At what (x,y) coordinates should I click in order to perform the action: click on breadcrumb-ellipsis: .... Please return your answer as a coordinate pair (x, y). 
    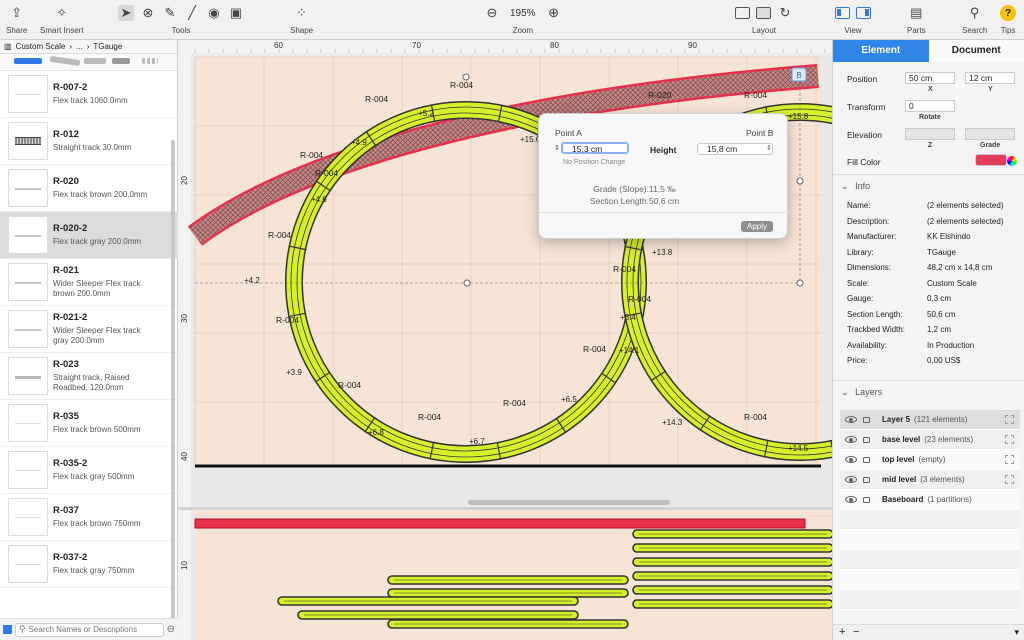
    Looking at the image, I should click on (79, 46).